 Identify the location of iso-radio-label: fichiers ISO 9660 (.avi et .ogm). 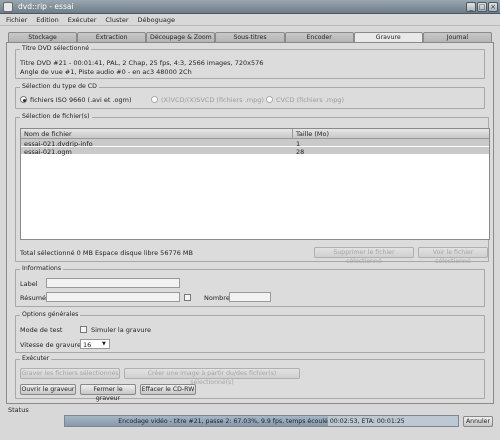
(81, 100).